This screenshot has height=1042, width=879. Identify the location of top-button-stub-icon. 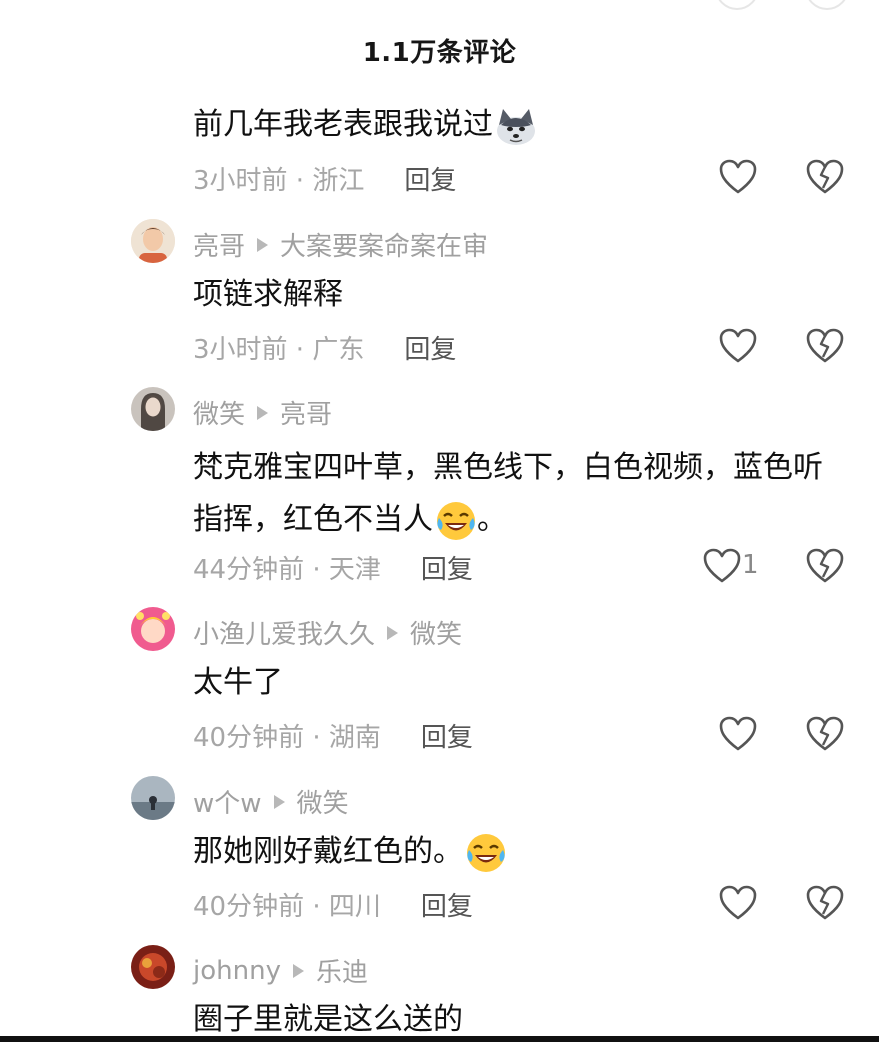
(737, 5).